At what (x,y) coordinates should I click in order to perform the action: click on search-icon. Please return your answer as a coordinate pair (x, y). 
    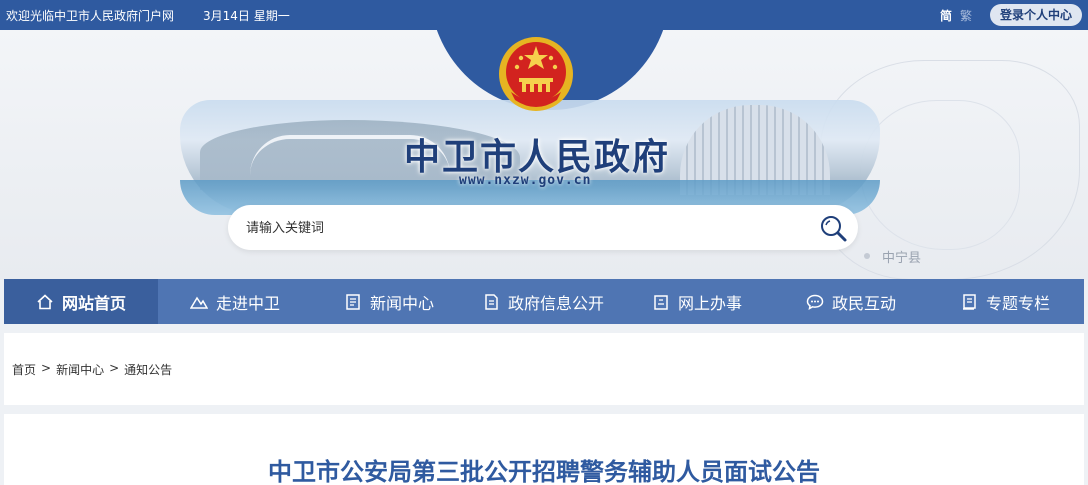
    Looking at the image, I should click on (834, 229).